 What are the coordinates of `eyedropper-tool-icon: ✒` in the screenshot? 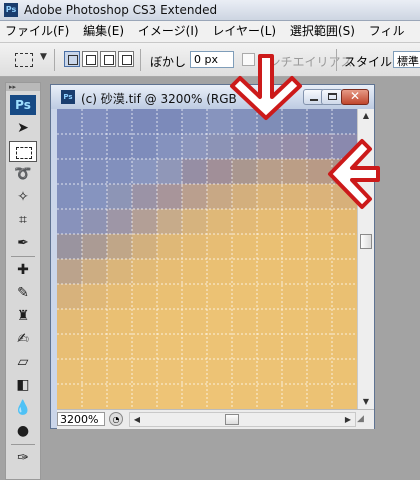 It's located at (23, 243).